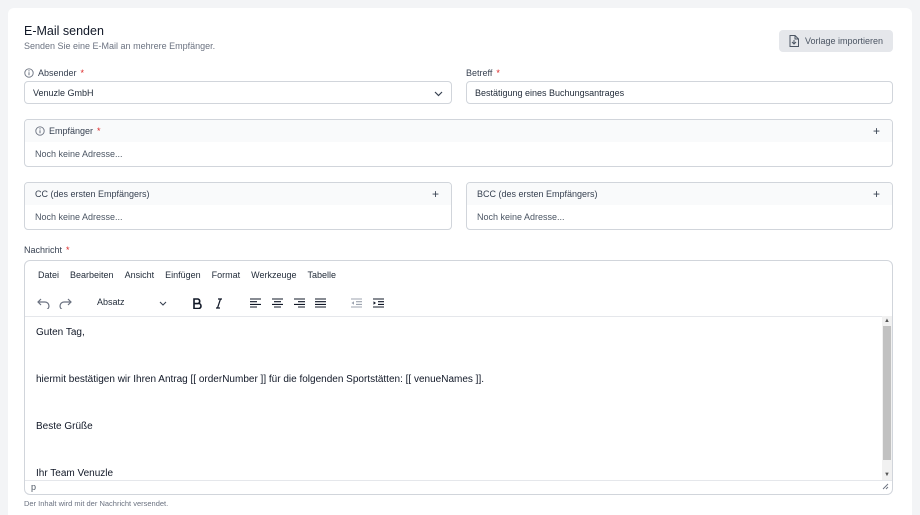  What do you see at coordinates (679, 92) in the screenshot?
I see `subject-input: Bestätigung eines Buchungsantrages` at bounding box center [679, 92].